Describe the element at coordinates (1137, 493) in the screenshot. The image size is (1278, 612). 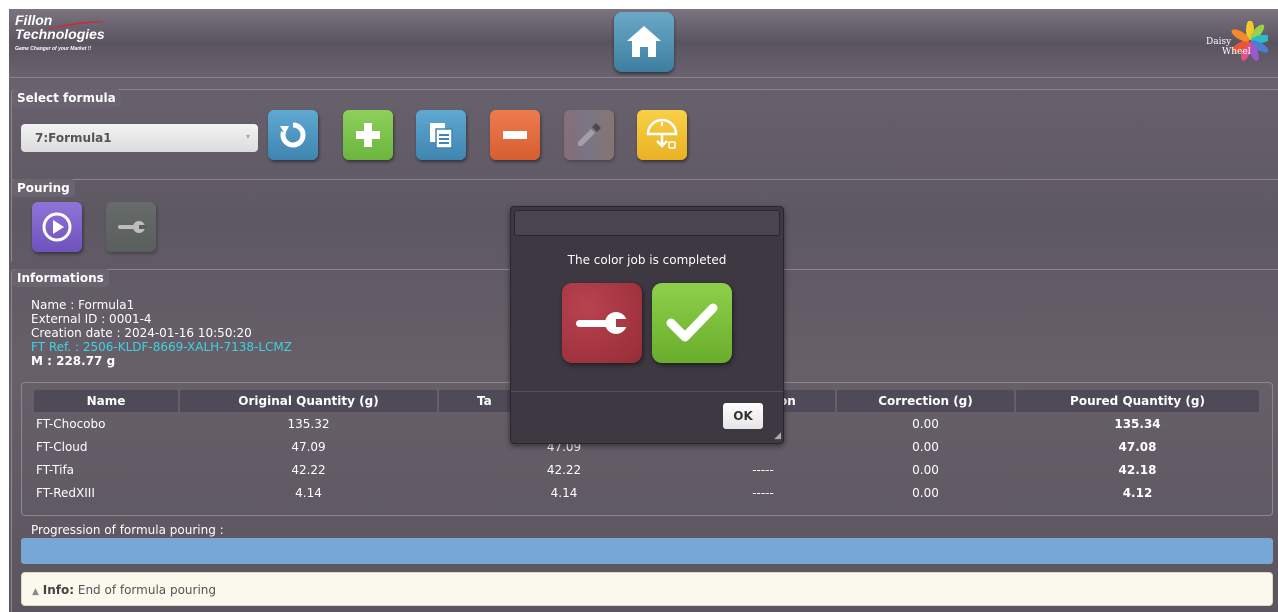
I see `cell-poured: 4.12` at that location.